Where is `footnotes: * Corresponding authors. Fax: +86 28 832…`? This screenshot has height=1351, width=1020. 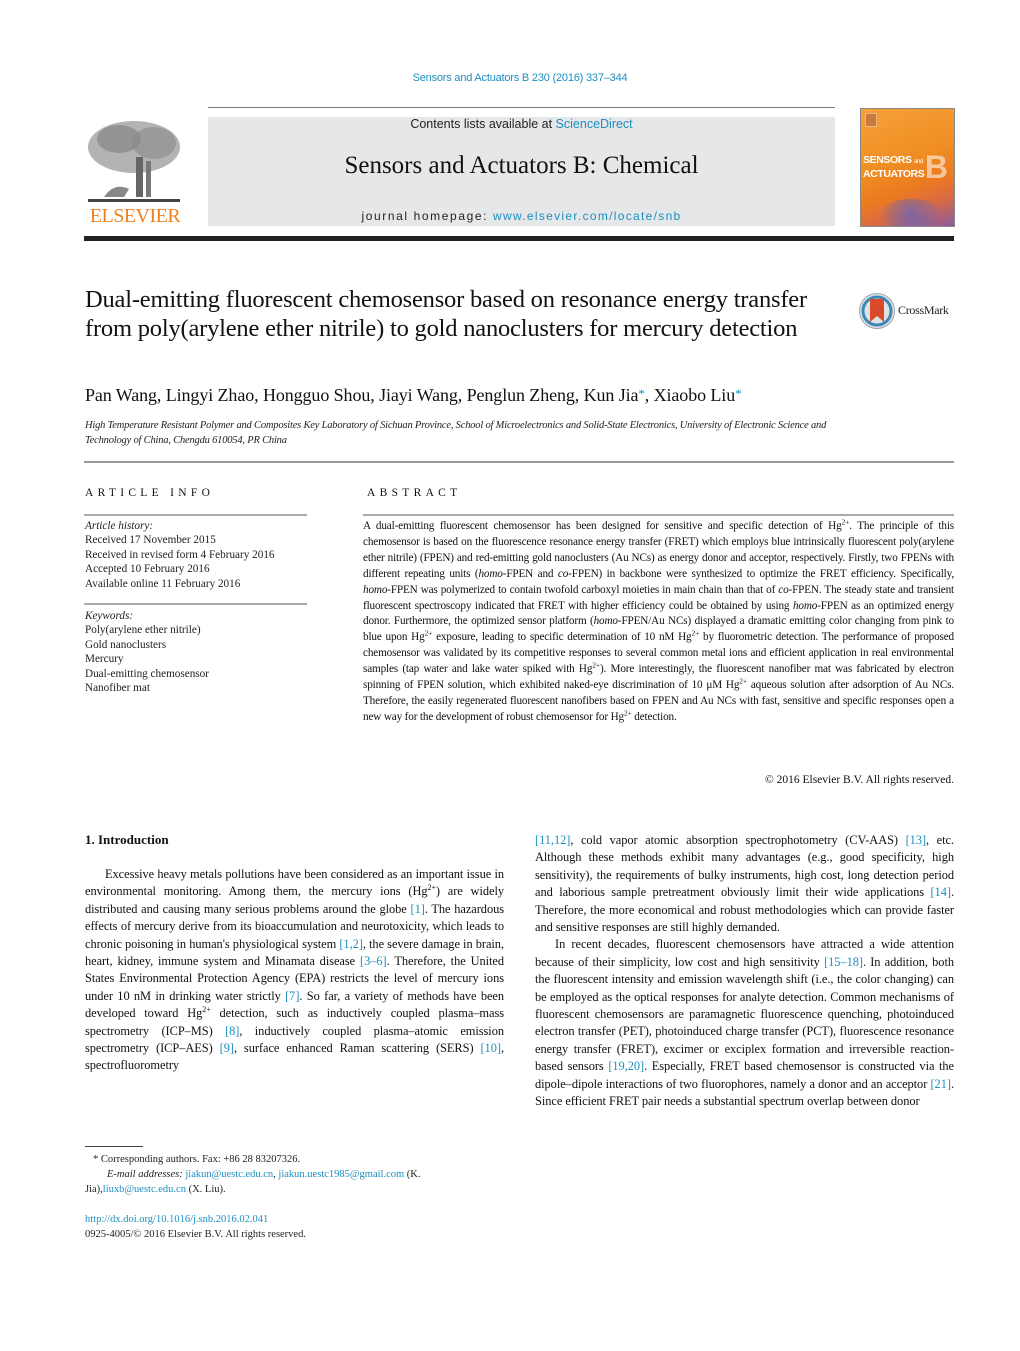
footnotes: * Corresponding authors. Fax: +86 28 832… is located at coordinates (295, 1174).